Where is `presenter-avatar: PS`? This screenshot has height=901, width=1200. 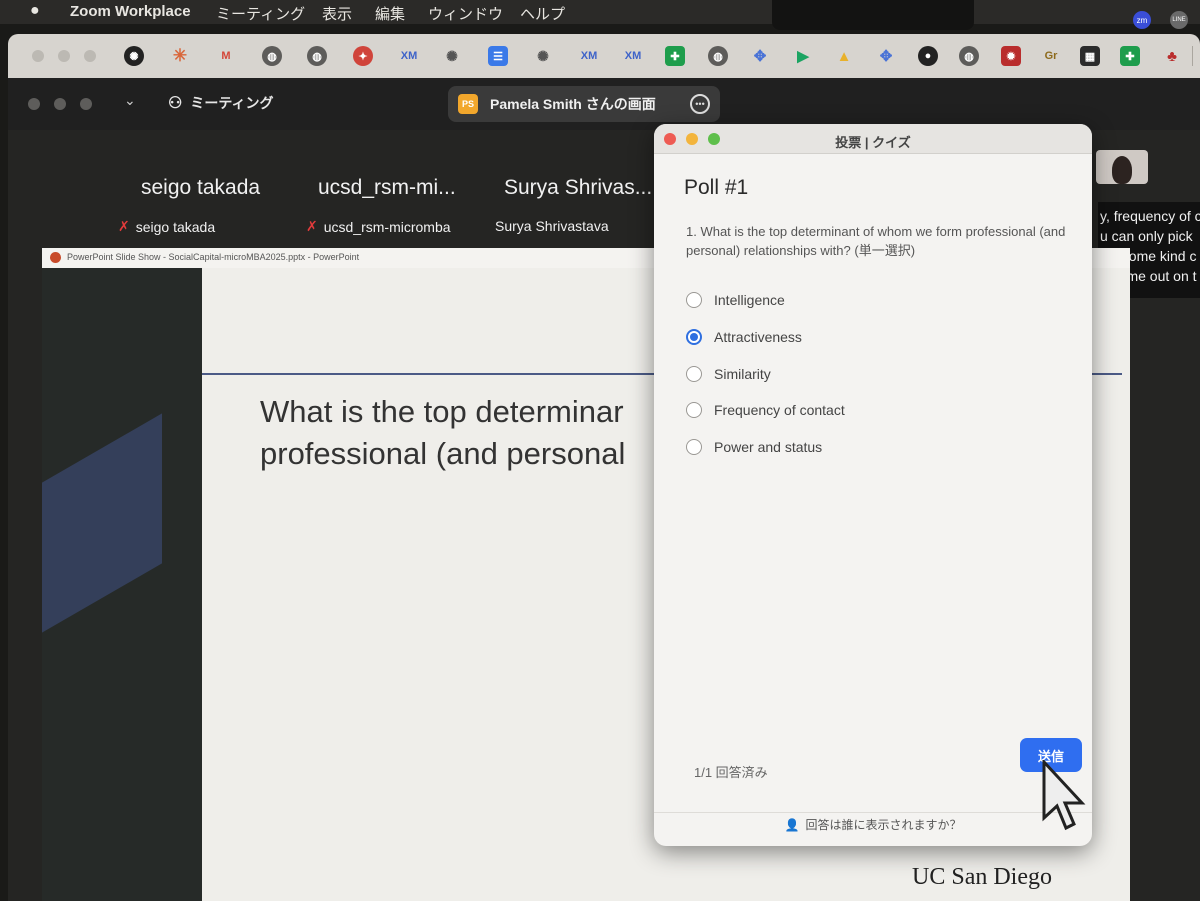 presenter-avatar: PS is located at coordinates (468, 104).